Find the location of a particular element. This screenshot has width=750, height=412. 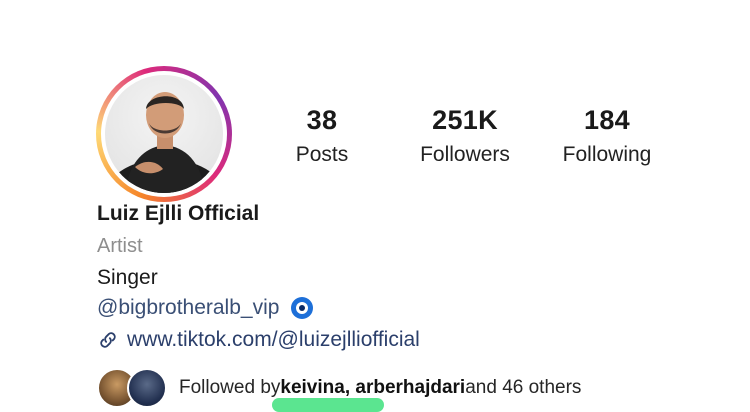

followed-by-users: keivina, arberhajdari is located at coordinates (373, 387).